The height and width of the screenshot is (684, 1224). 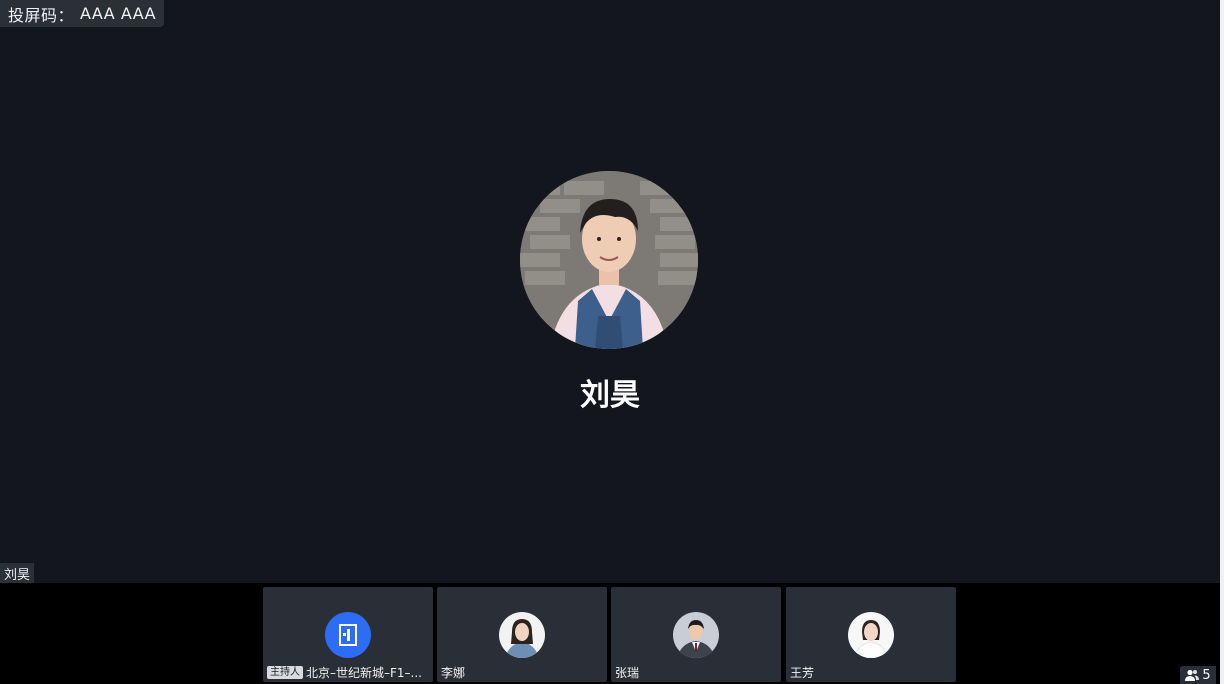 I want to click on participant-tile: 张瑞, so click(x=696, y=634).